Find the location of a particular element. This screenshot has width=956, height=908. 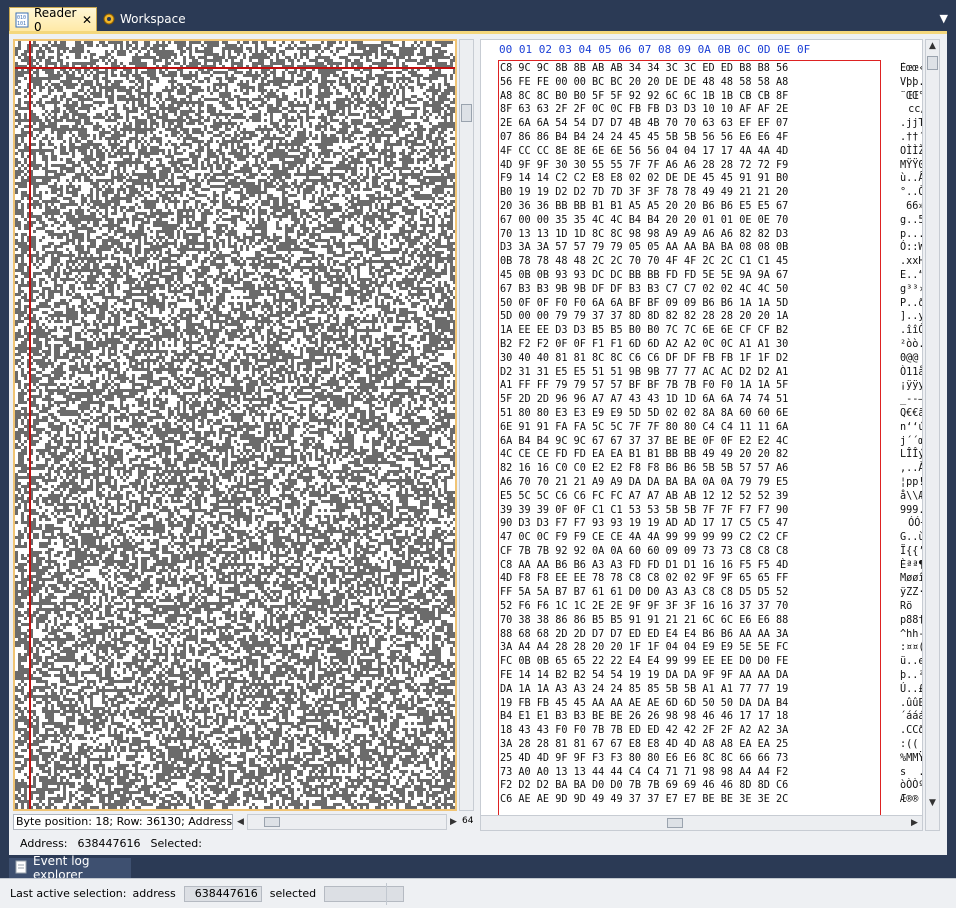

zoom-label: 64 is located at coordinates (467, 821).